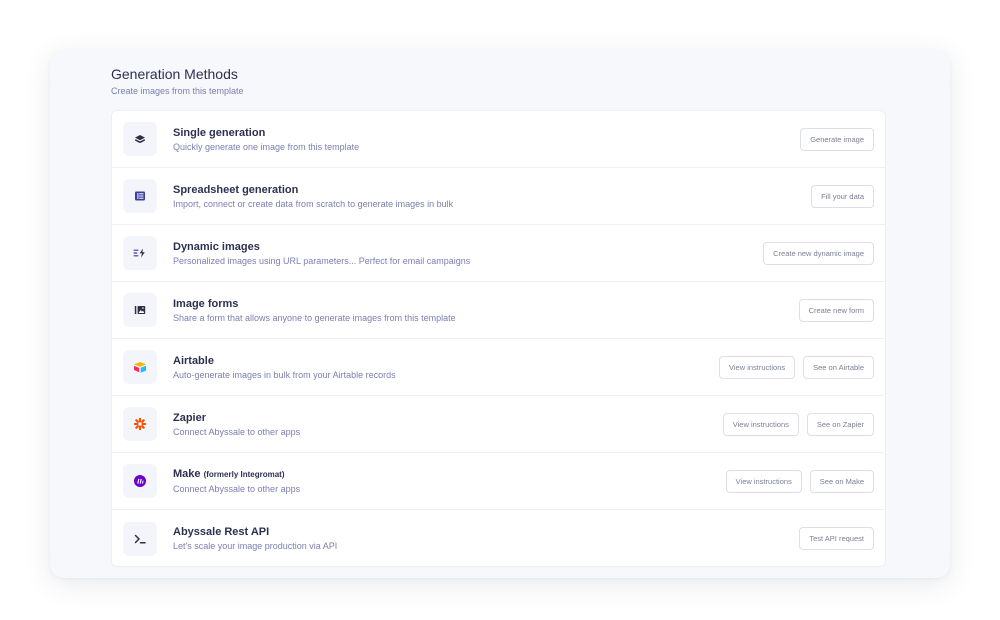 Image resolution: width=1000 pixels, height=620 pixels. I want to click on generate-image-button: Generate image, so click(837, 139).